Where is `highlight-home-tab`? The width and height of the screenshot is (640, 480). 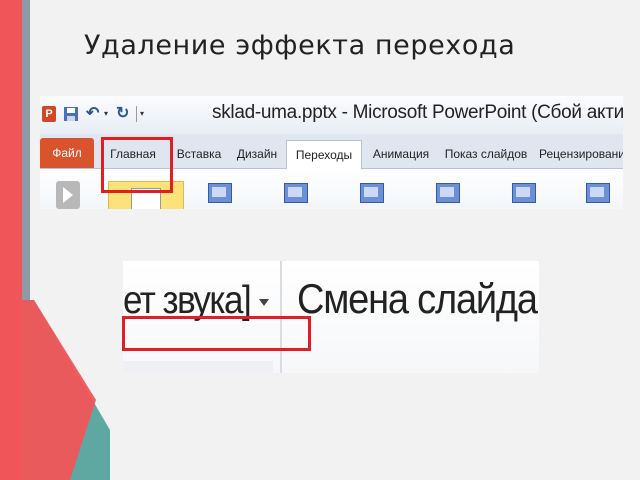 highlight-home-tab is located at coordinates (137, 165).